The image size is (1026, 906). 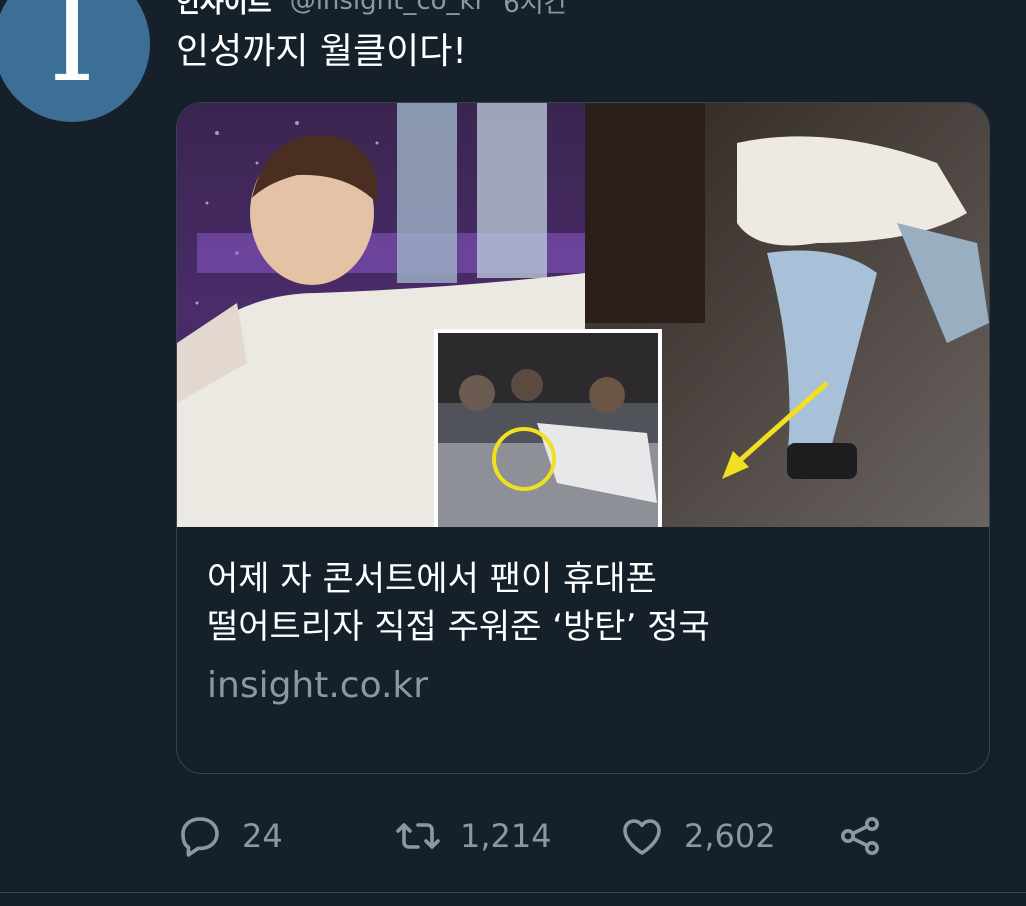 I want to click on reply-button: 24, so click(x=229, y=836).